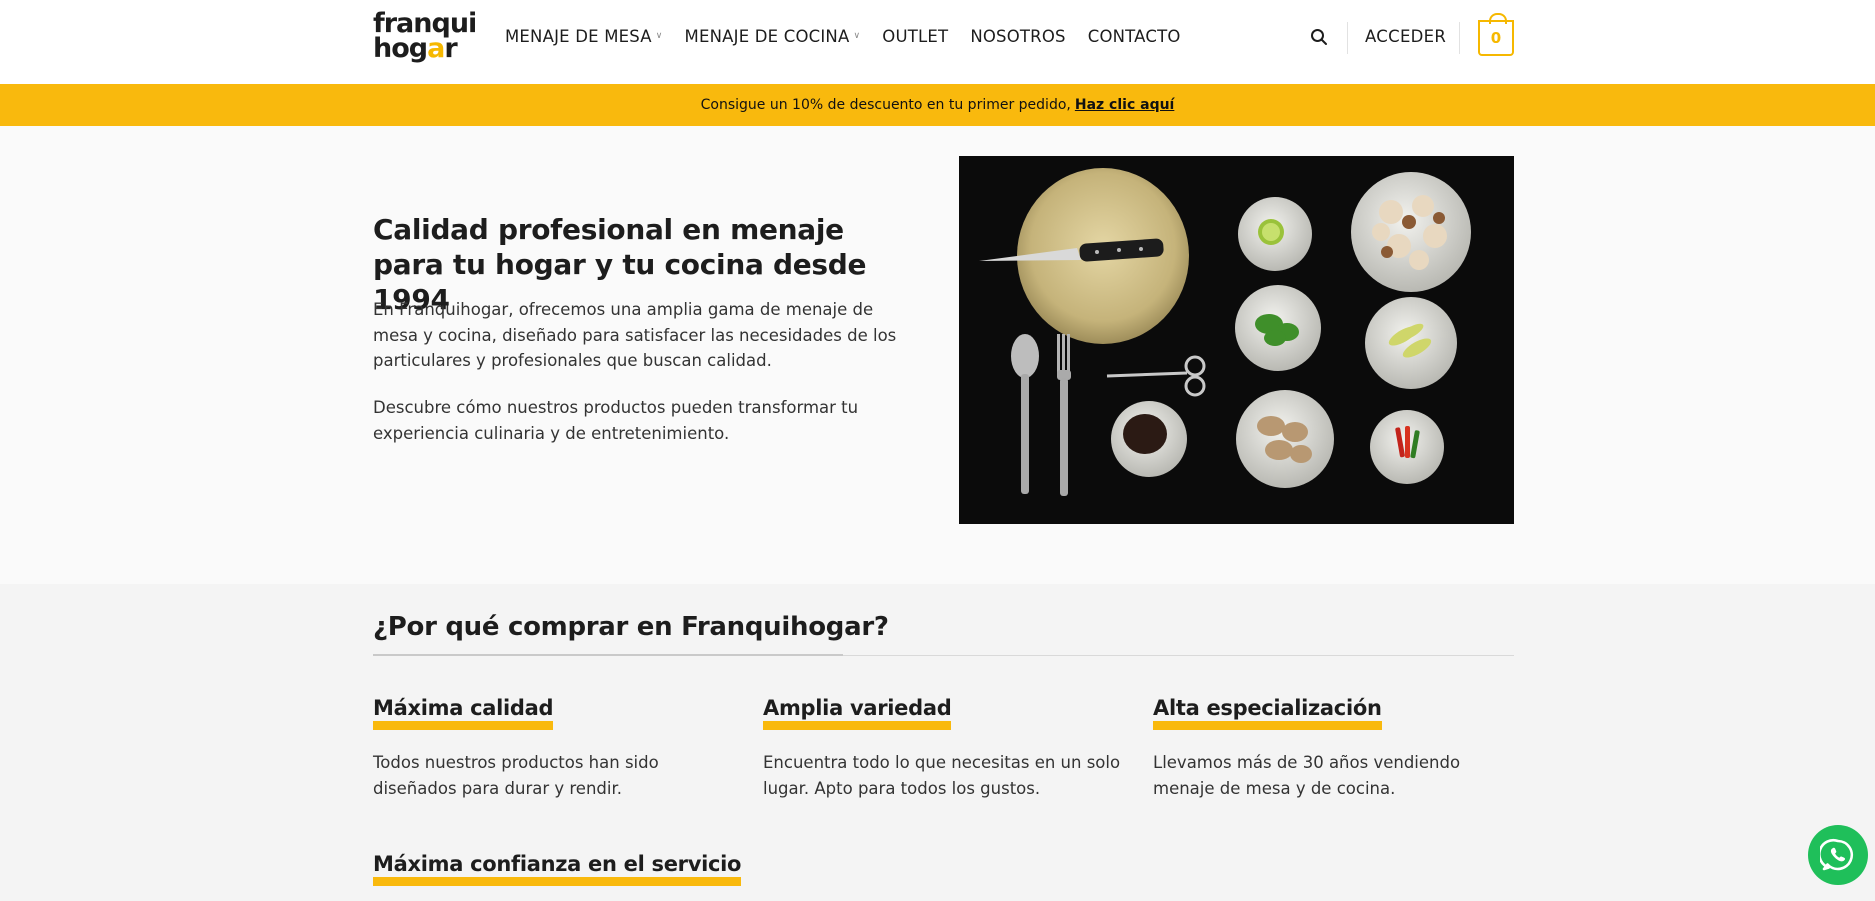 The width and height of the screenshot is (1875, 901). I want to click on why-title: ¿Por qué comprar en Franquihogar?, so click(631, 627).